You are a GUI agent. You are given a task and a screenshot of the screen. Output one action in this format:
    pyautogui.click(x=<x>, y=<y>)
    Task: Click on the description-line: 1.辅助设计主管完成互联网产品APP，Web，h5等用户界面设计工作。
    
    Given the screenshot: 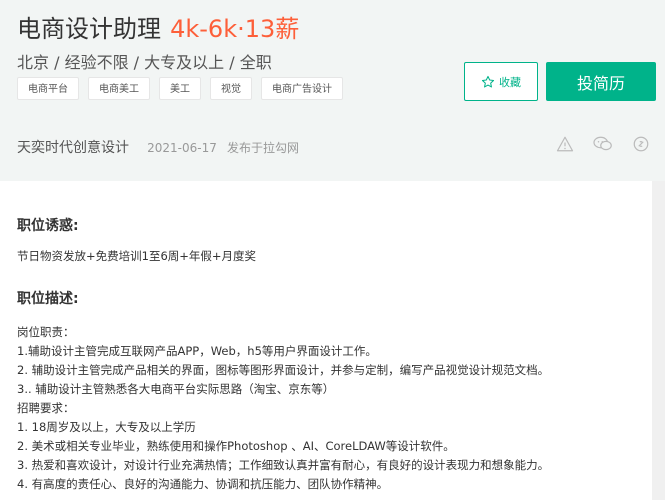 What is the action you would take?
    pyautogui.click(x=197, y=351)
    